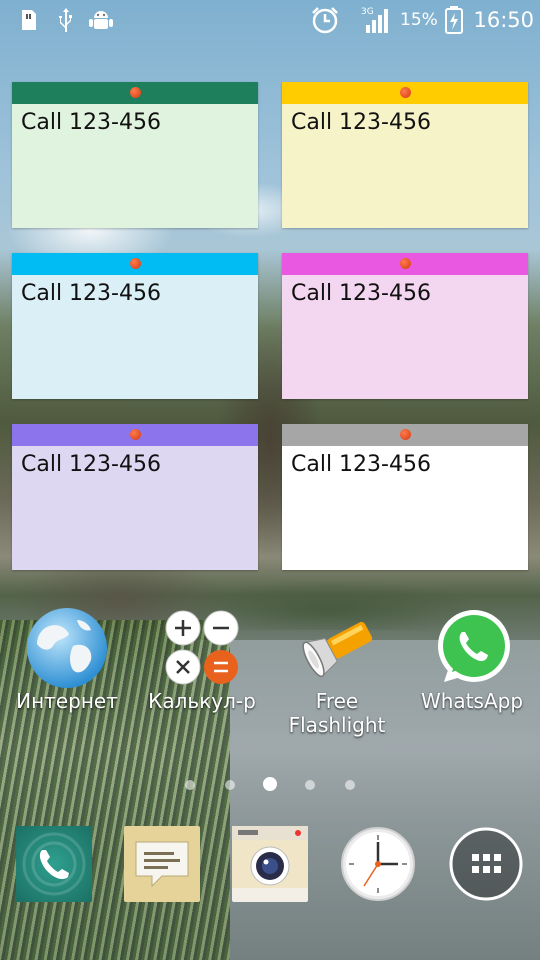 The image size is (540, 960). I want to click on dock-clock, so click(378, 864).